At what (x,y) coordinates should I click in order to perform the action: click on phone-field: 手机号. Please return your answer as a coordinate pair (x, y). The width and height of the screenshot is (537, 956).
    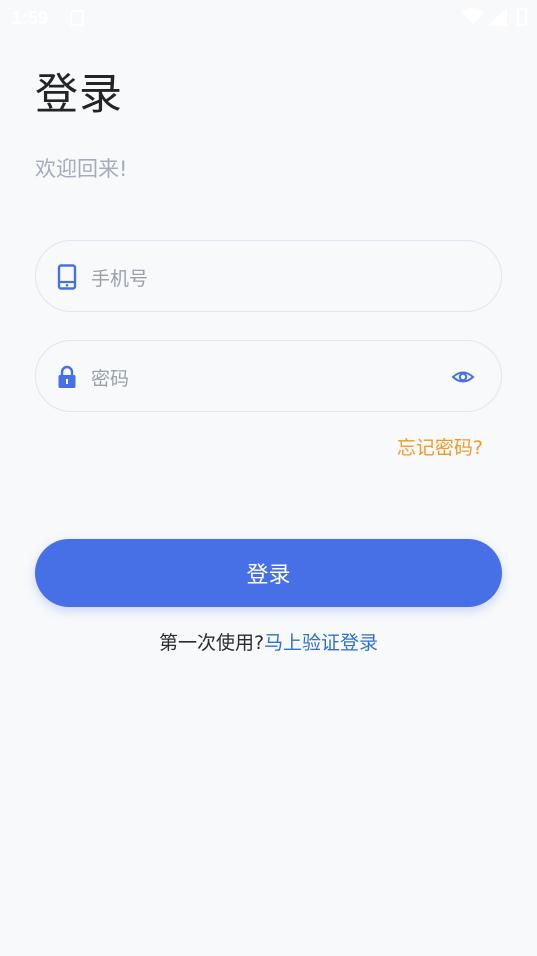
    Looking at the image, I should click on (268, 276).